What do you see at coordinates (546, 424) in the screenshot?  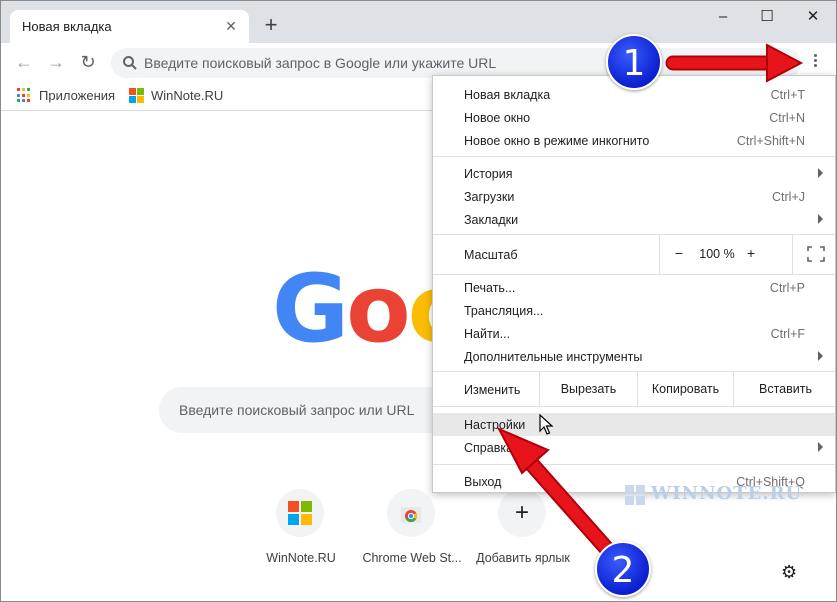 I see `mouse-cursor-icon` at bounding box center [546, 424].